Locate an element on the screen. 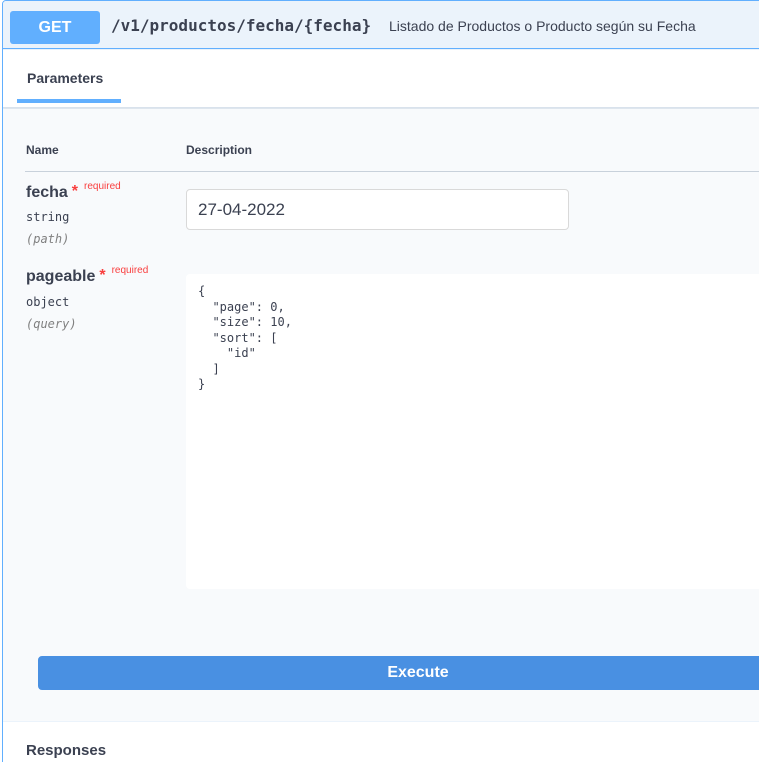  param-type-pageable: object is located at coordinates (48, 302).